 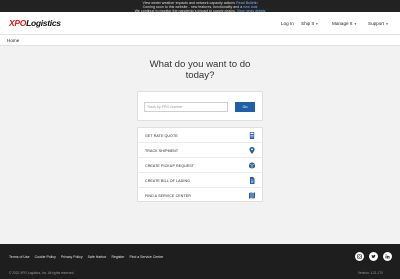 I want to click on logo-logistics: Logistics, so click(x=43, y=23).